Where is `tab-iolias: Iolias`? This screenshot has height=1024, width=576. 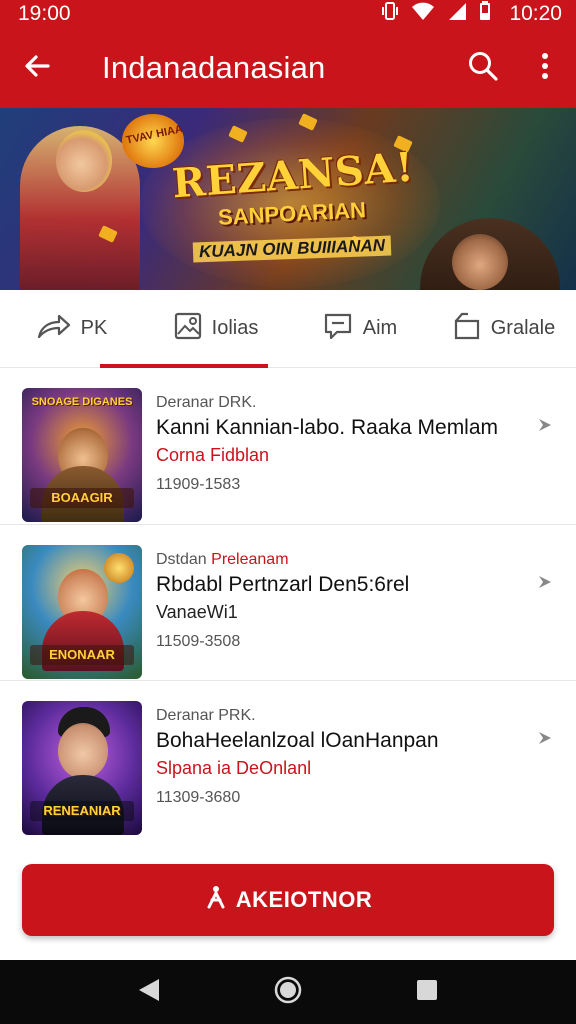 tab-iolias: Iolias is located at coordinates (216, 328).